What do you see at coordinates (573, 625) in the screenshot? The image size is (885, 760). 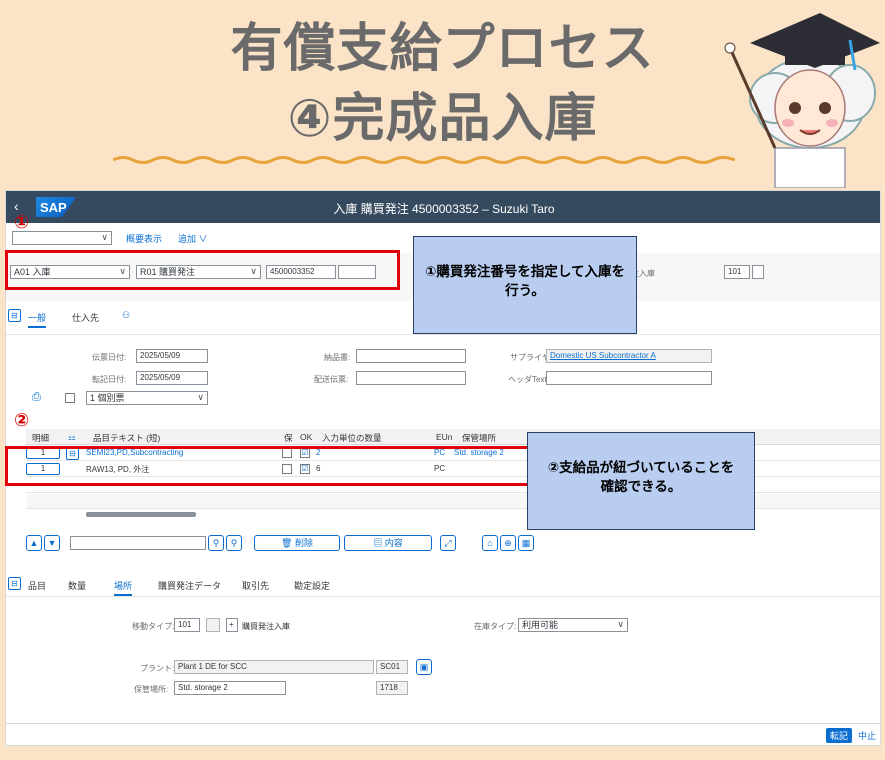 I see `stock-type-dropdown: 利用可能 ∨` at bounding box center [573, 625].